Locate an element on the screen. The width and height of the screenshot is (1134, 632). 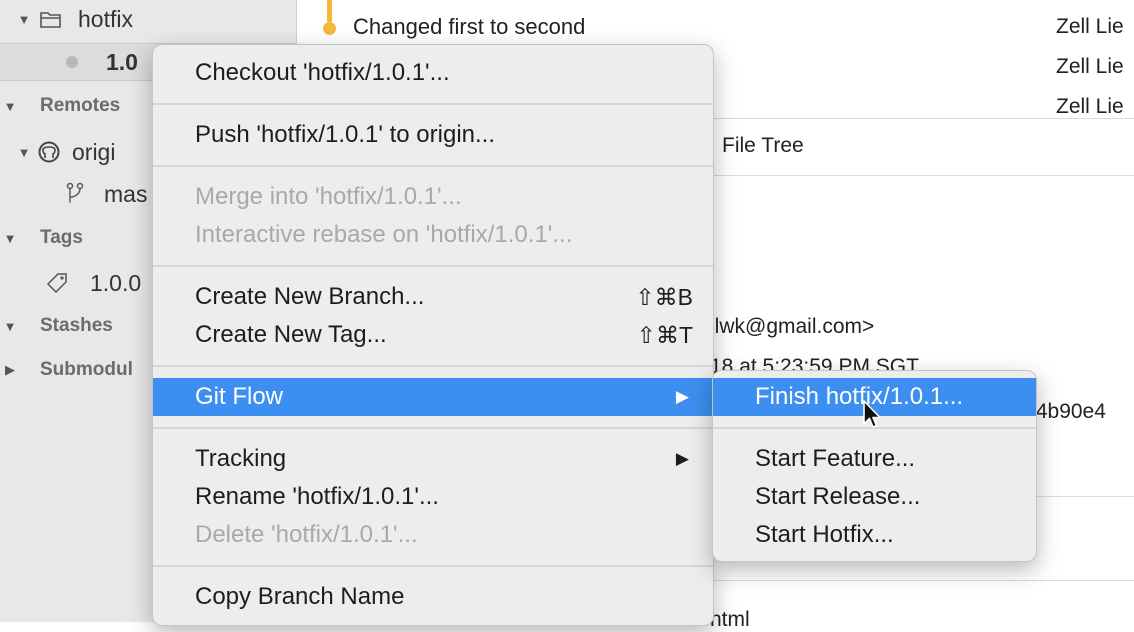
mouse-pointer-icon is located at coordinates (872, 414).